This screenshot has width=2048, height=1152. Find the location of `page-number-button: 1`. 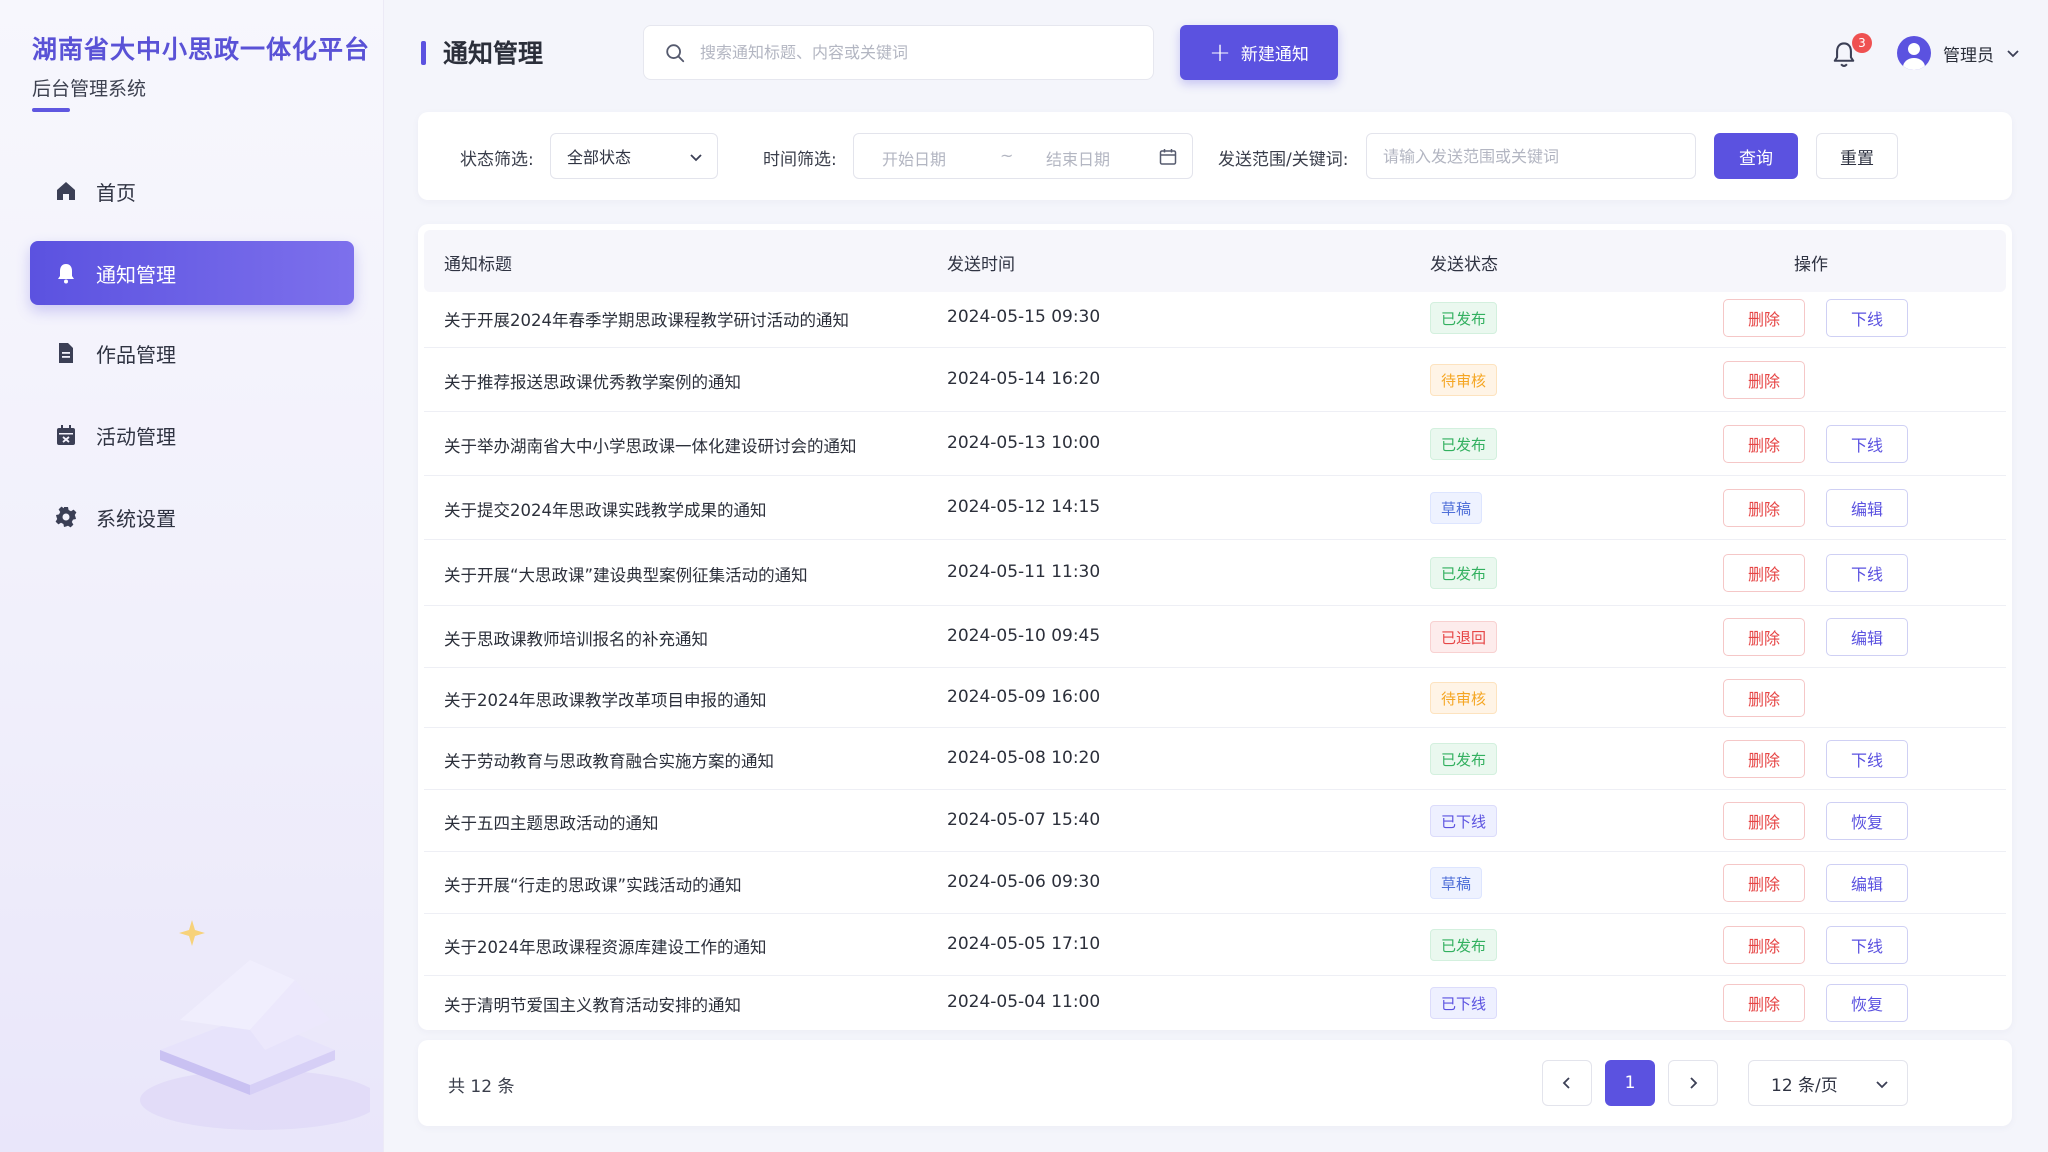

page-number-button: 1 is located at coordinates (1630, 1083).